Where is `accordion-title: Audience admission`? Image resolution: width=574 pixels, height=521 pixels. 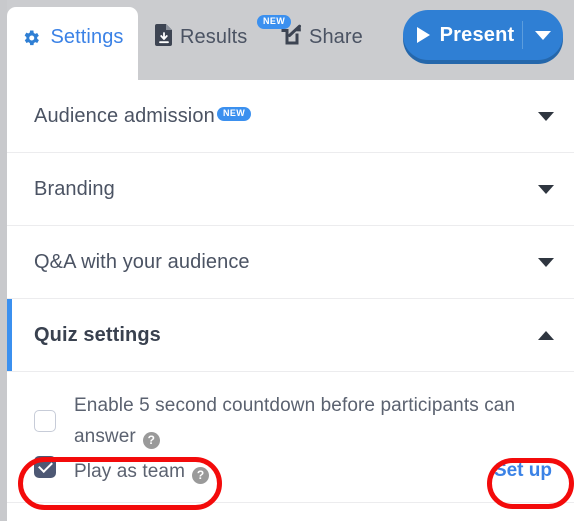 accordion-title: Audience admission is located at coordinates (124, 115).